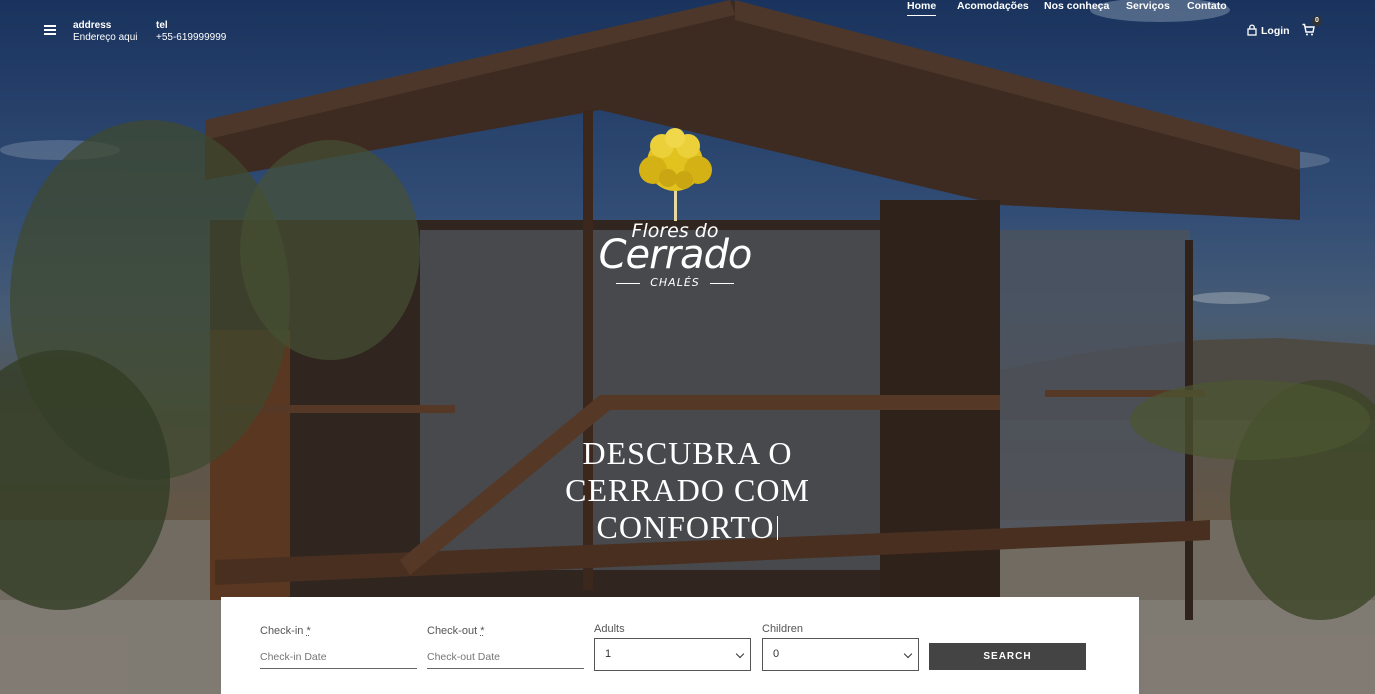 The height and width of the screenshot is (694, 1375). What do you see at coordinates (482, 631) in the screenshot?
I see `checkout-required-mark: *` at bounding box center [482, 631].